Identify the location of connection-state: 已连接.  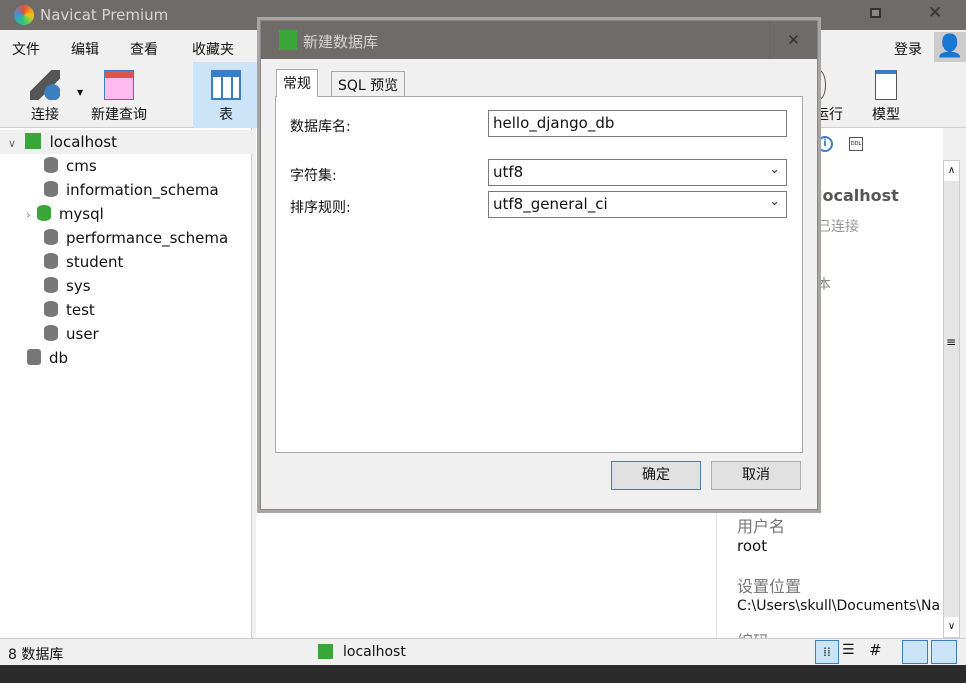
(838, 227).